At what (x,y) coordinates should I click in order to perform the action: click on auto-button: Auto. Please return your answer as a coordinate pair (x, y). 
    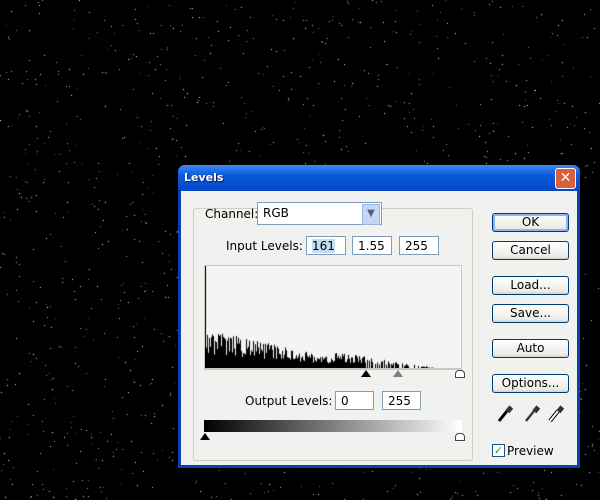
    Looking at the image, I should click on (530, 348).